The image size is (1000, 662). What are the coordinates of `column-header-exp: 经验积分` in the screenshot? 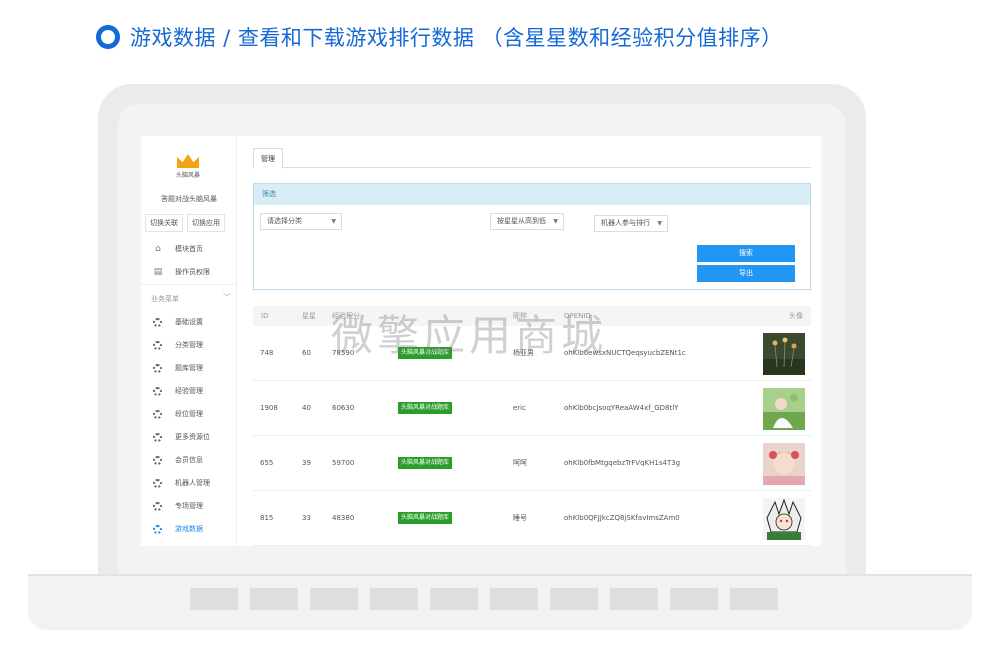 It's located at (346, 316).